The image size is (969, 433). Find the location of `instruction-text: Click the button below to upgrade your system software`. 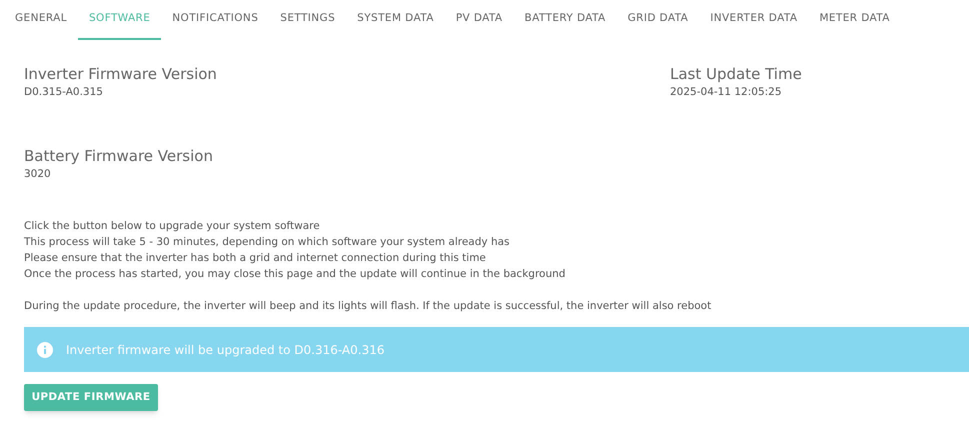

instruction-text: Click the button below to upgrade your system software is located at coordinates (172, 226).